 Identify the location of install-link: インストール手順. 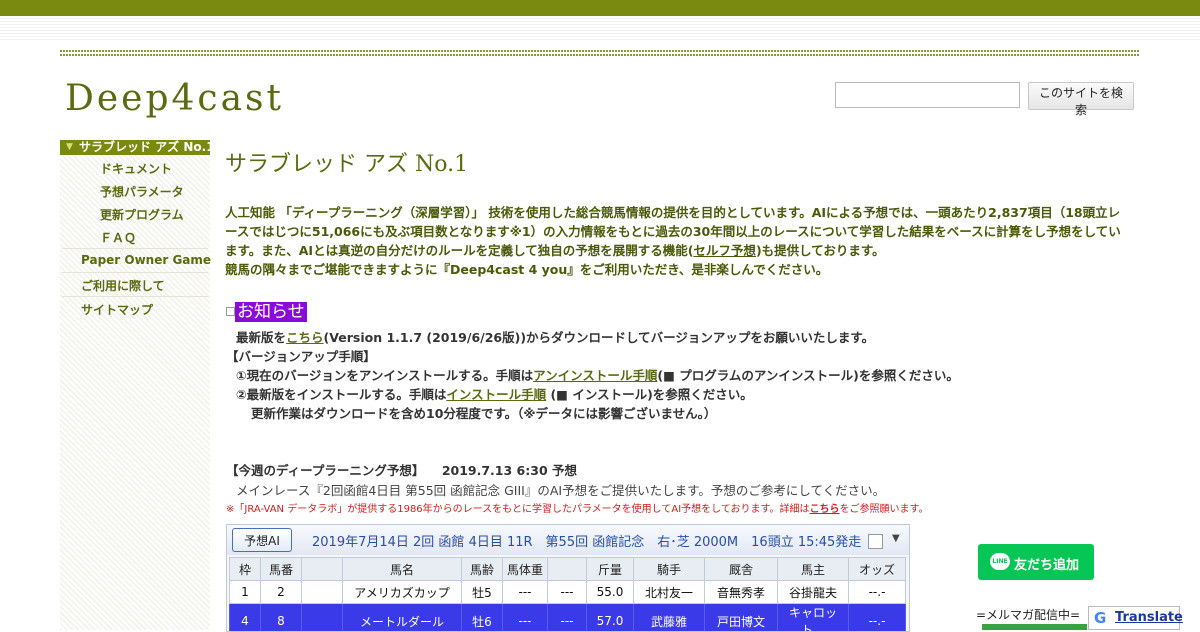
(496, 394).